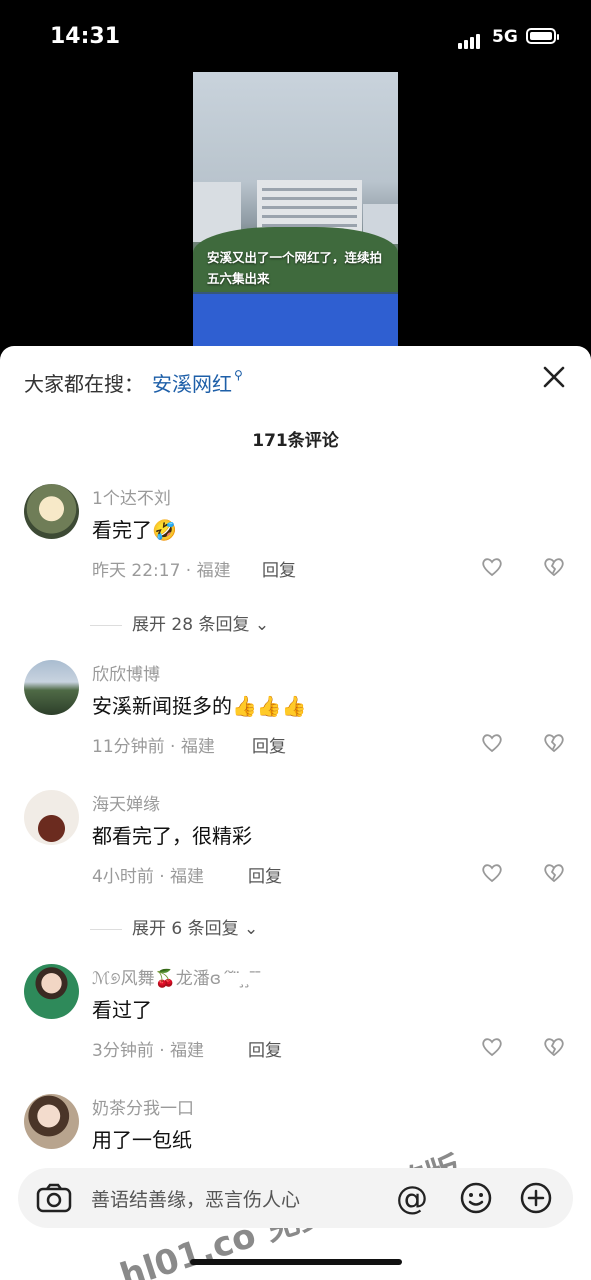  Describe the element at coordinates (172, 836) in the screenshot. I see `comment-text: 都看完了，很精彩` at that location.